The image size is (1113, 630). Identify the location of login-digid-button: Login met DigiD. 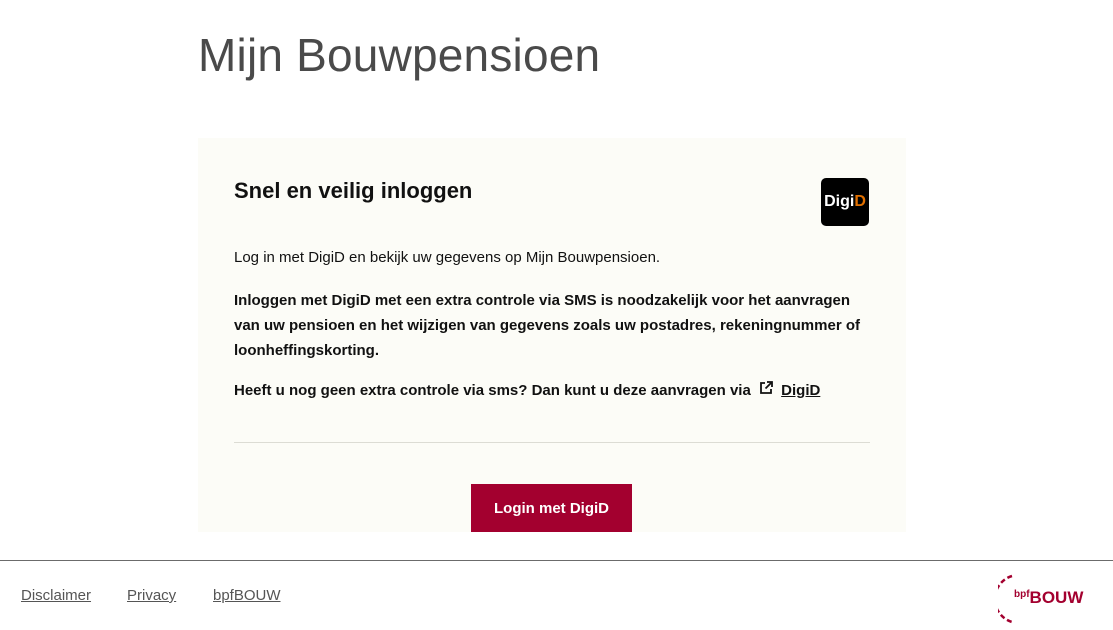
(551, 508).